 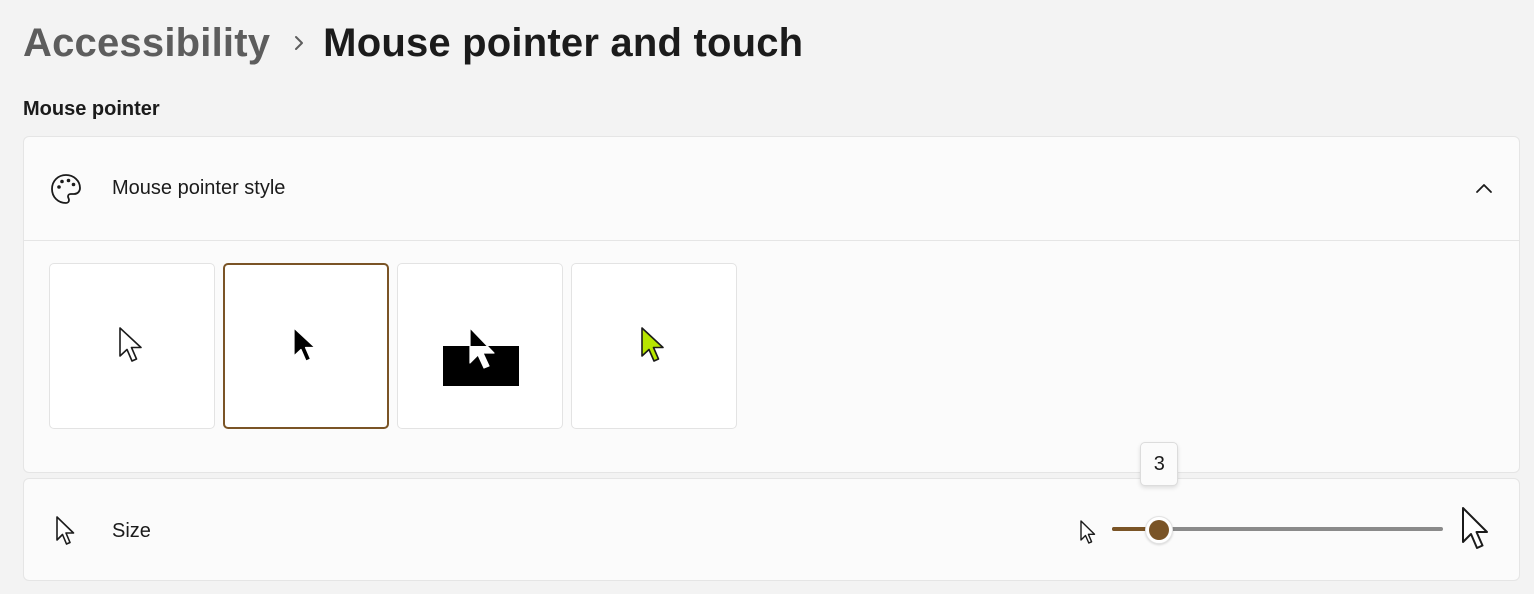 I want to click on pointer-style-options, so click(x=393, y=346).